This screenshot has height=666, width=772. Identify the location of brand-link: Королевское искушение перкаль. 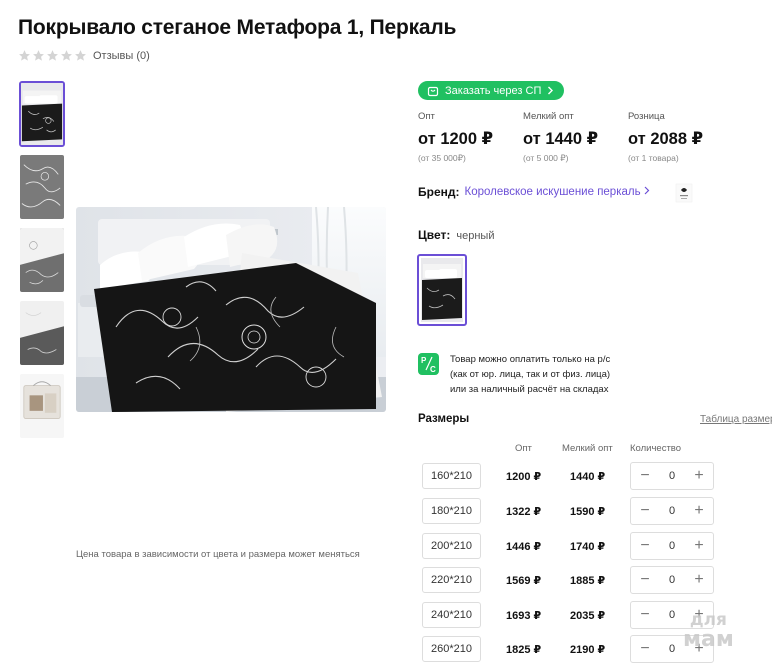
(553, 192).